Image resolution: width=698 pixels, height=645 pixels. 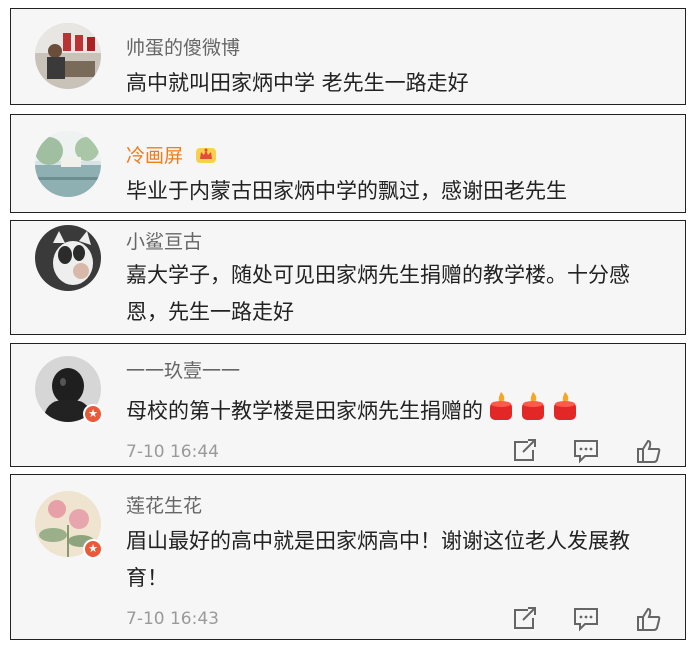 I want to click on comment-text: 母校的第十教学楼是田家炳先生捐赠的, so click(x=396, y=412).